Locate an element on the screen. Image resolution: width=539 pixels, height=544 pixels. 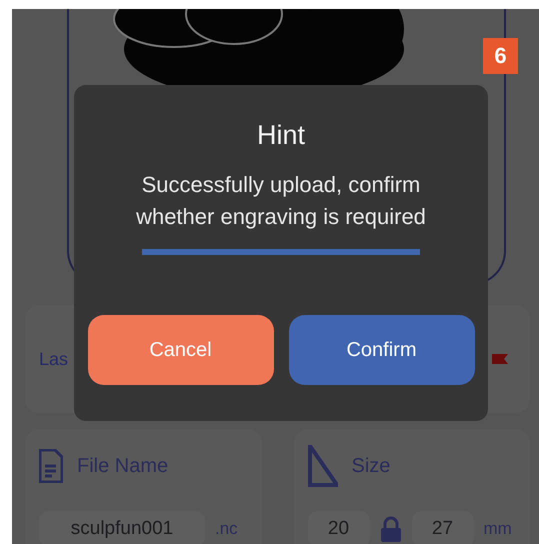
document-icon is located at coordinates (51, 466).